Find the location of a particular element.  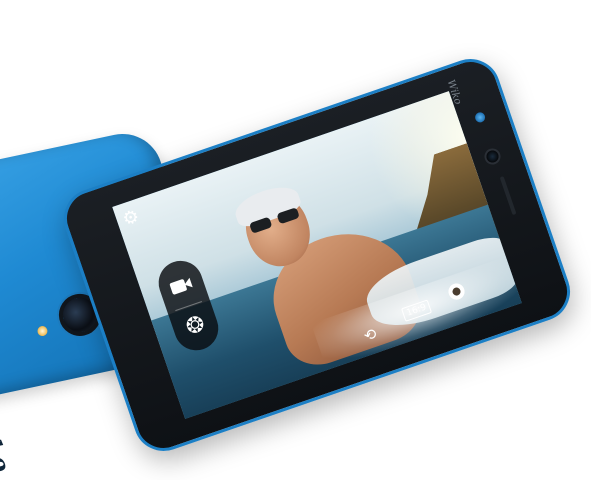

earpiece-speaker is located at coordinates (508, 195).